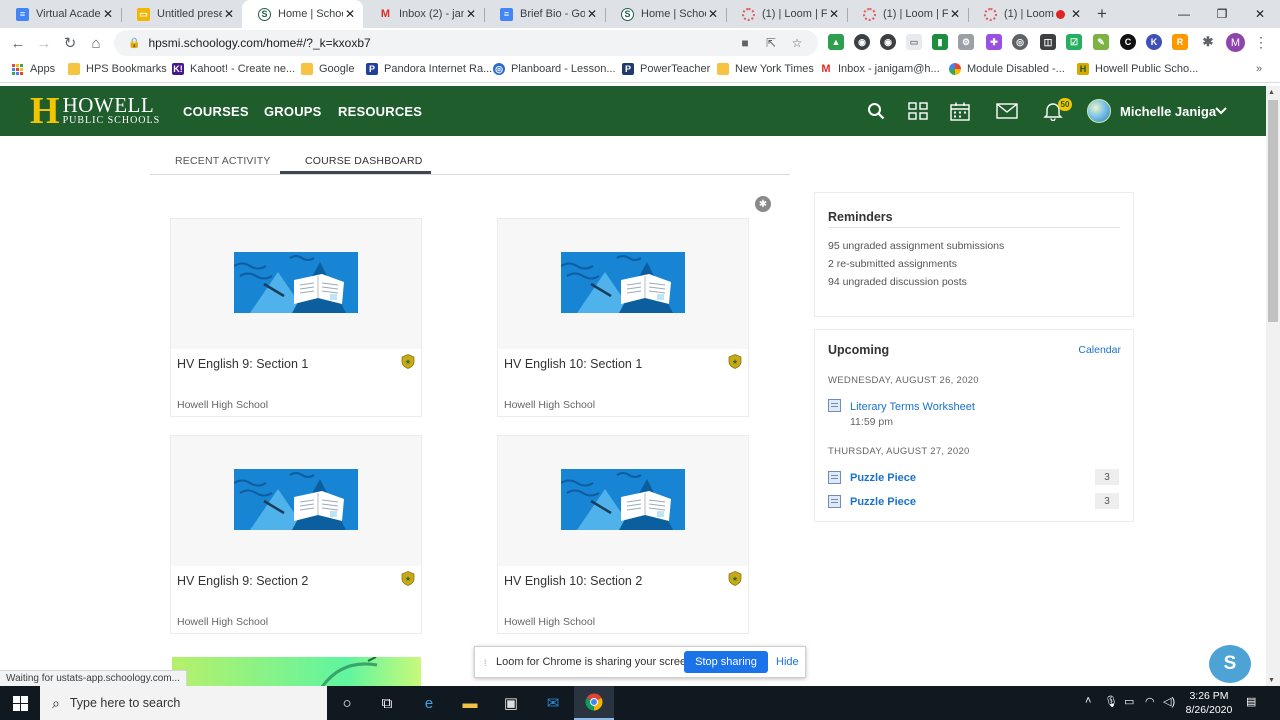 The image size is (1280, 720). What do you see at coordinates (1099, 350) in the screenshot?
I see `calendar-link: Calendar` at bounding box center [1099, 350].